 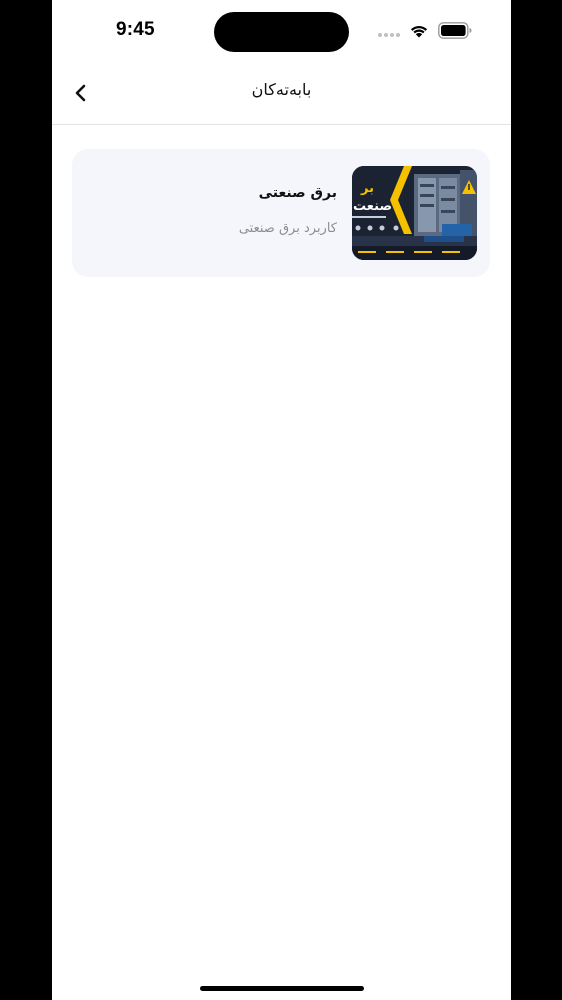 I want to click on card-subtitle: کاربرد برق صنعتی, so click(x=287, y=228).